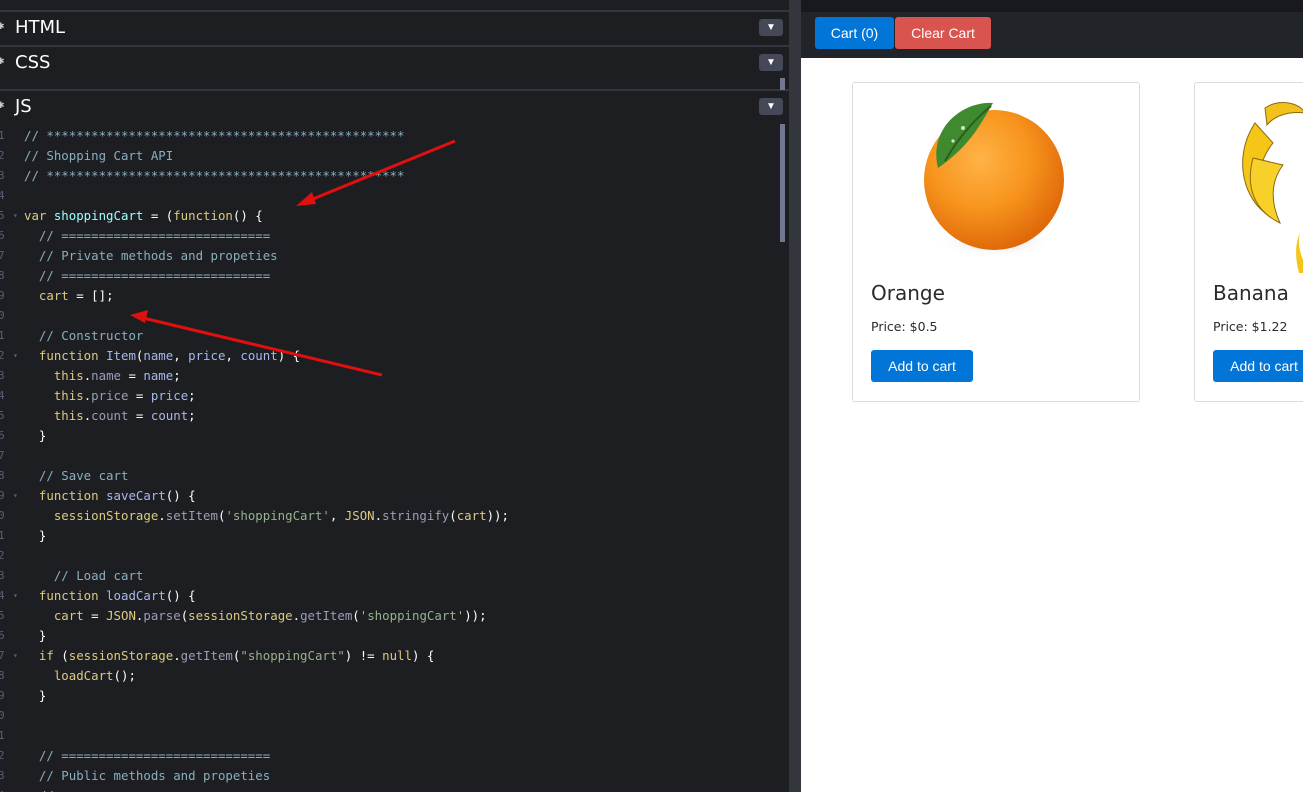 This screenshot has width=1303, height=792. Describe the element at coordinates (390, 536) in the screenshot. I see `code-line: 1 }` at that location.